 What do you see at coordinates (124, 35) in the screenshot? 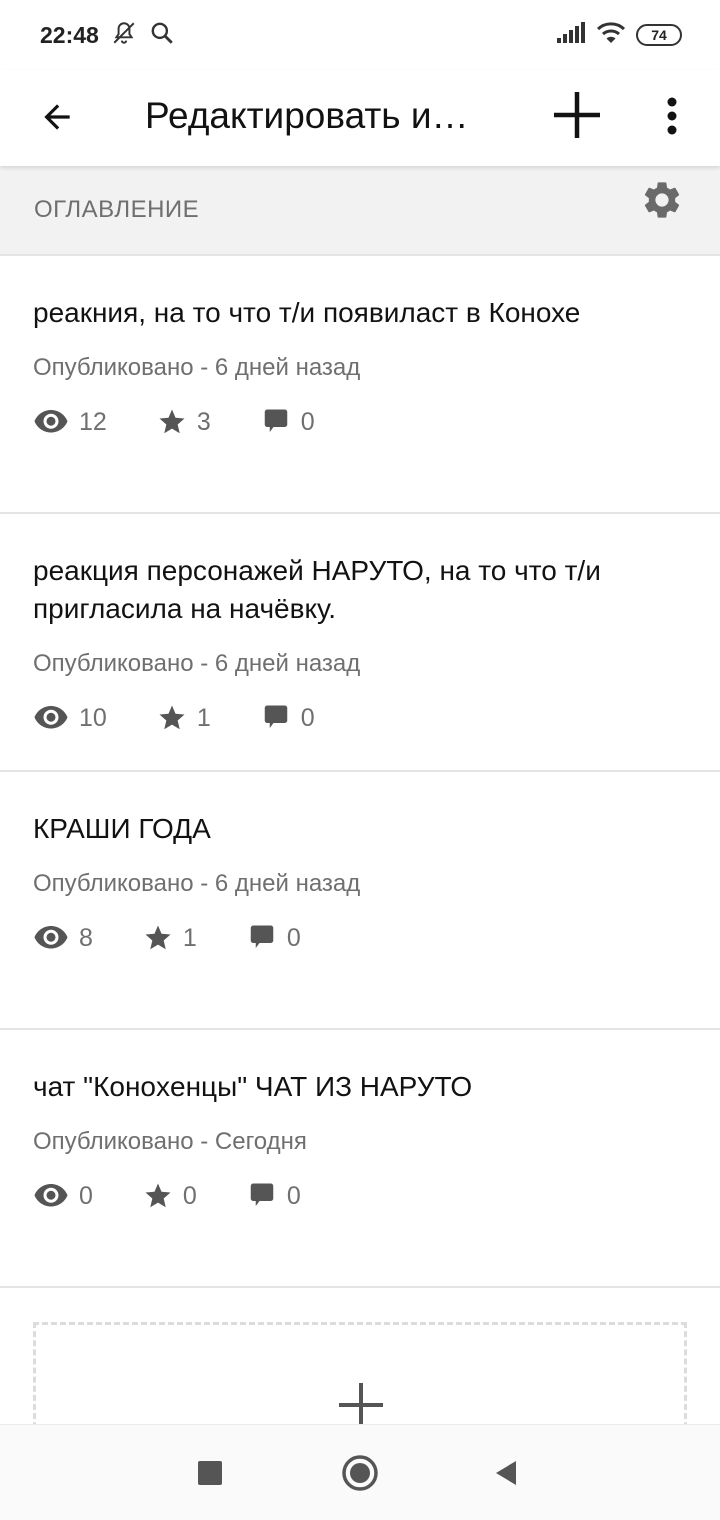
I see `bell-off-icon` at bounding box center [124, 35].